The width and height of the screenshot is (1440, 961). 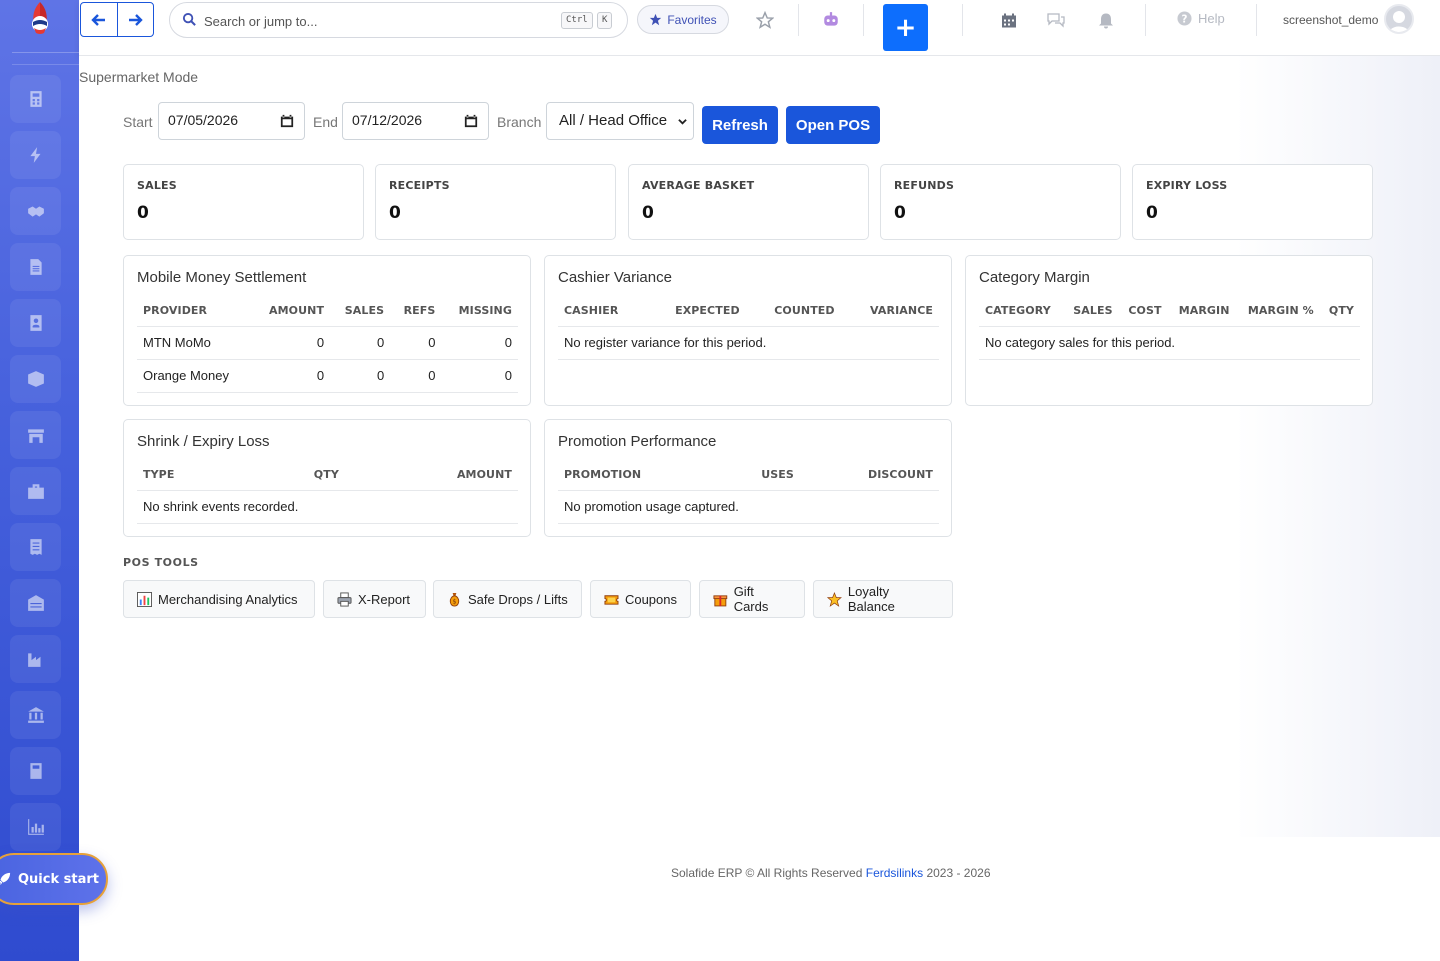 I want to click on table-header: TYPE QTY AMOUNT, so click(x=327, y=475).